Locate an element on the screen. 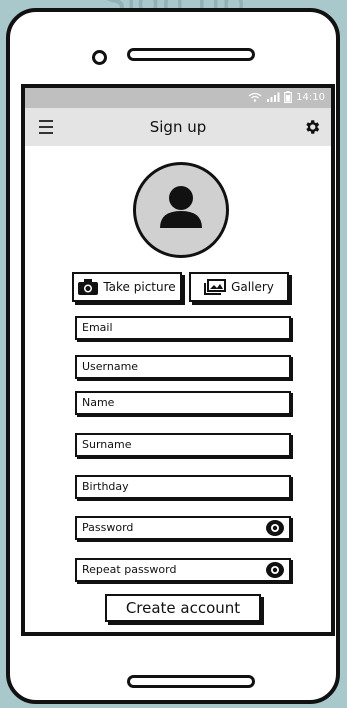 The width and height of the screenshot is (347, 708). repeat-password-label: Repeat password is located at coordinates (129, 569).